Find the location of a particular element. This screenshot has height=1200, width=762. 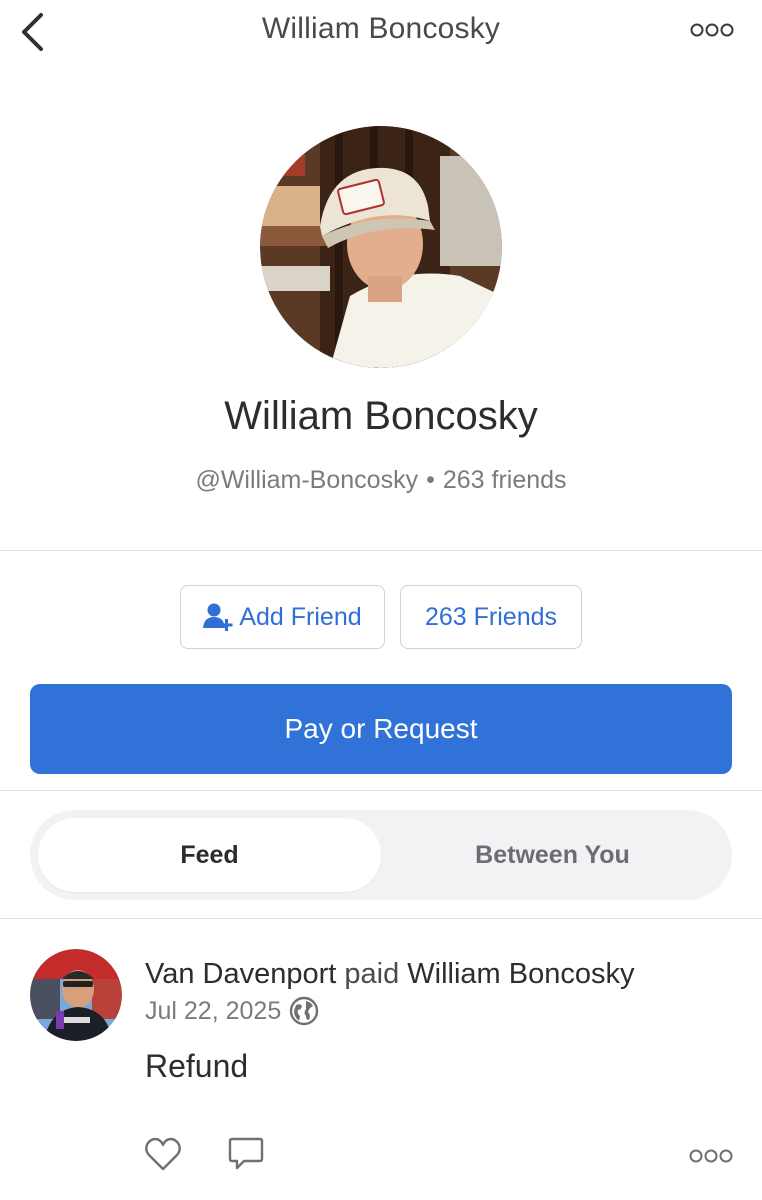

feed-item-meta: Jul 22, 2025 is located at coordinates (232, 1011).